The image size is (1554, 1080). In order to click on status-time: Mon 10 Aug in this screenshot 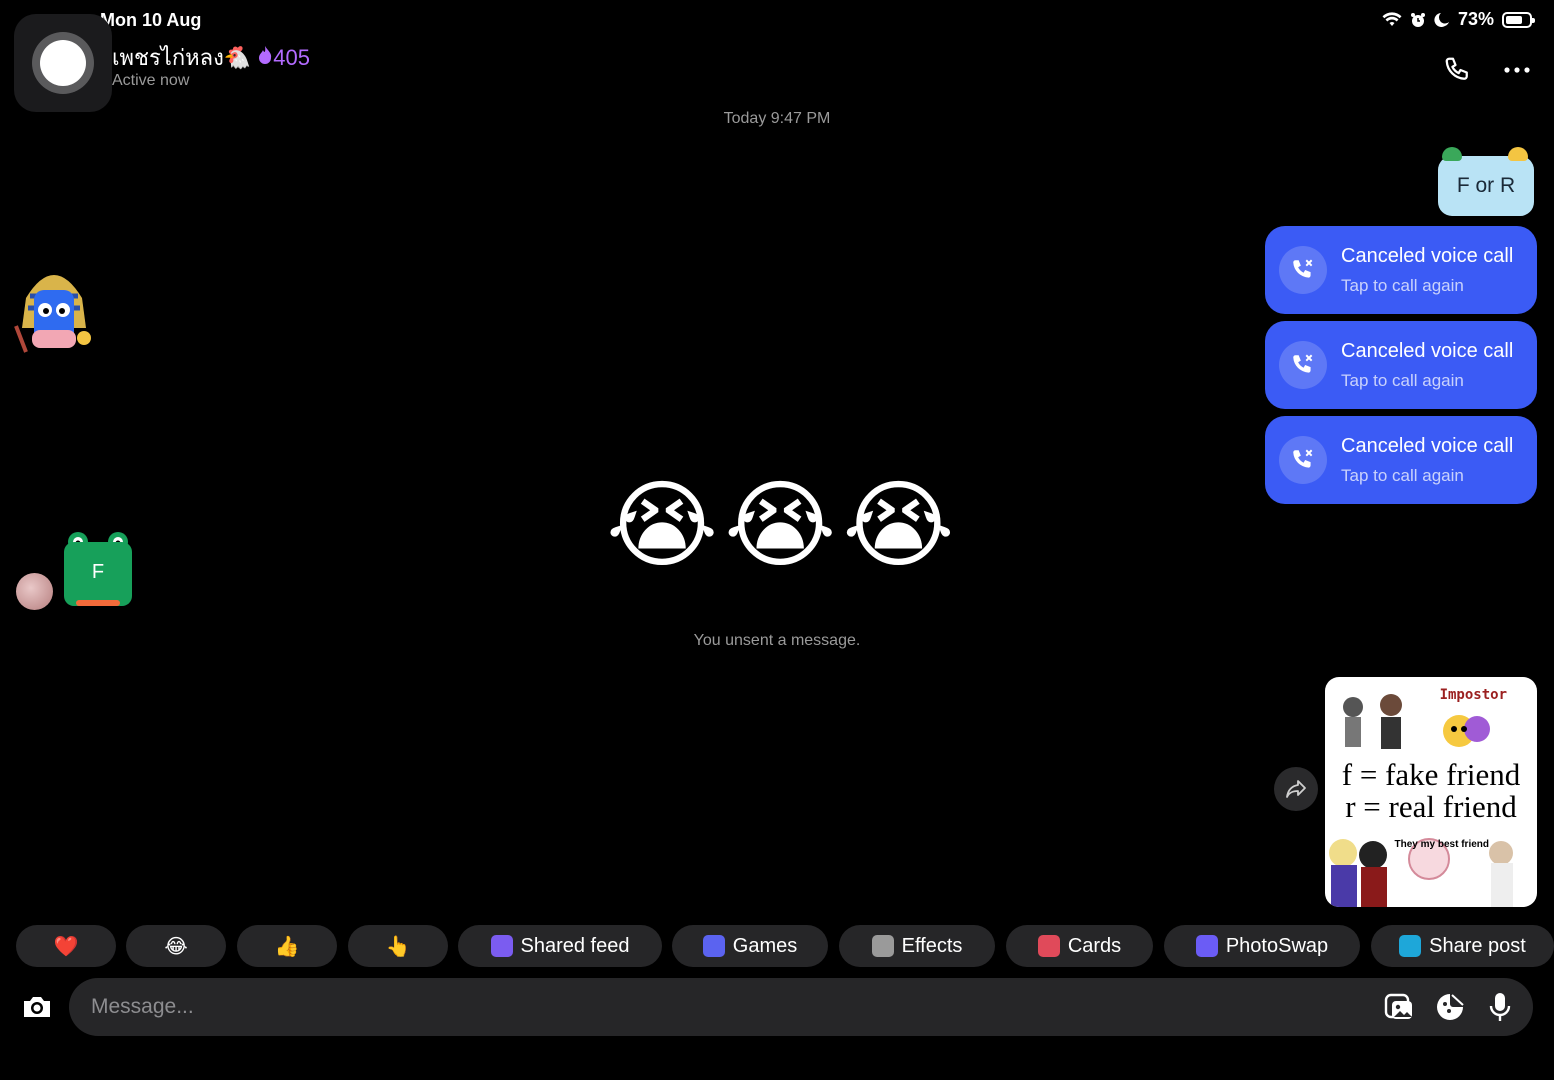, I will do `click(151, 20)`.